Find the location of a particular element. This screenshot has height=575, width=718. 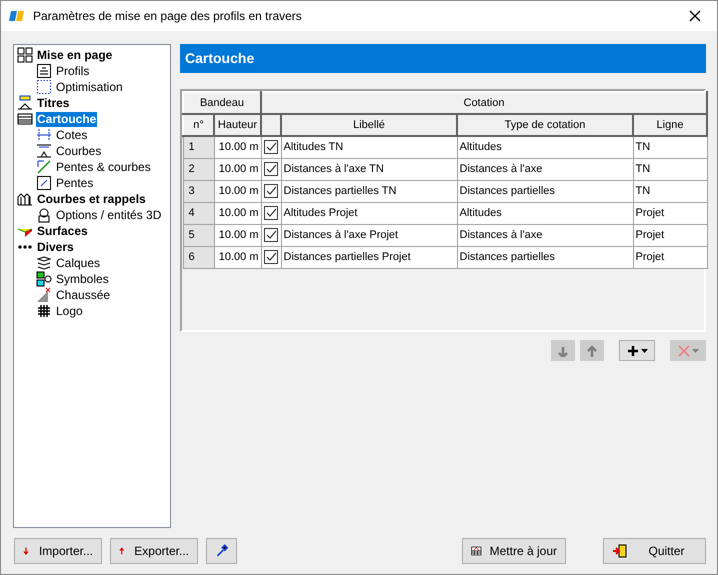

column-group-header: Bandeau is located at coordinates (222, 103).